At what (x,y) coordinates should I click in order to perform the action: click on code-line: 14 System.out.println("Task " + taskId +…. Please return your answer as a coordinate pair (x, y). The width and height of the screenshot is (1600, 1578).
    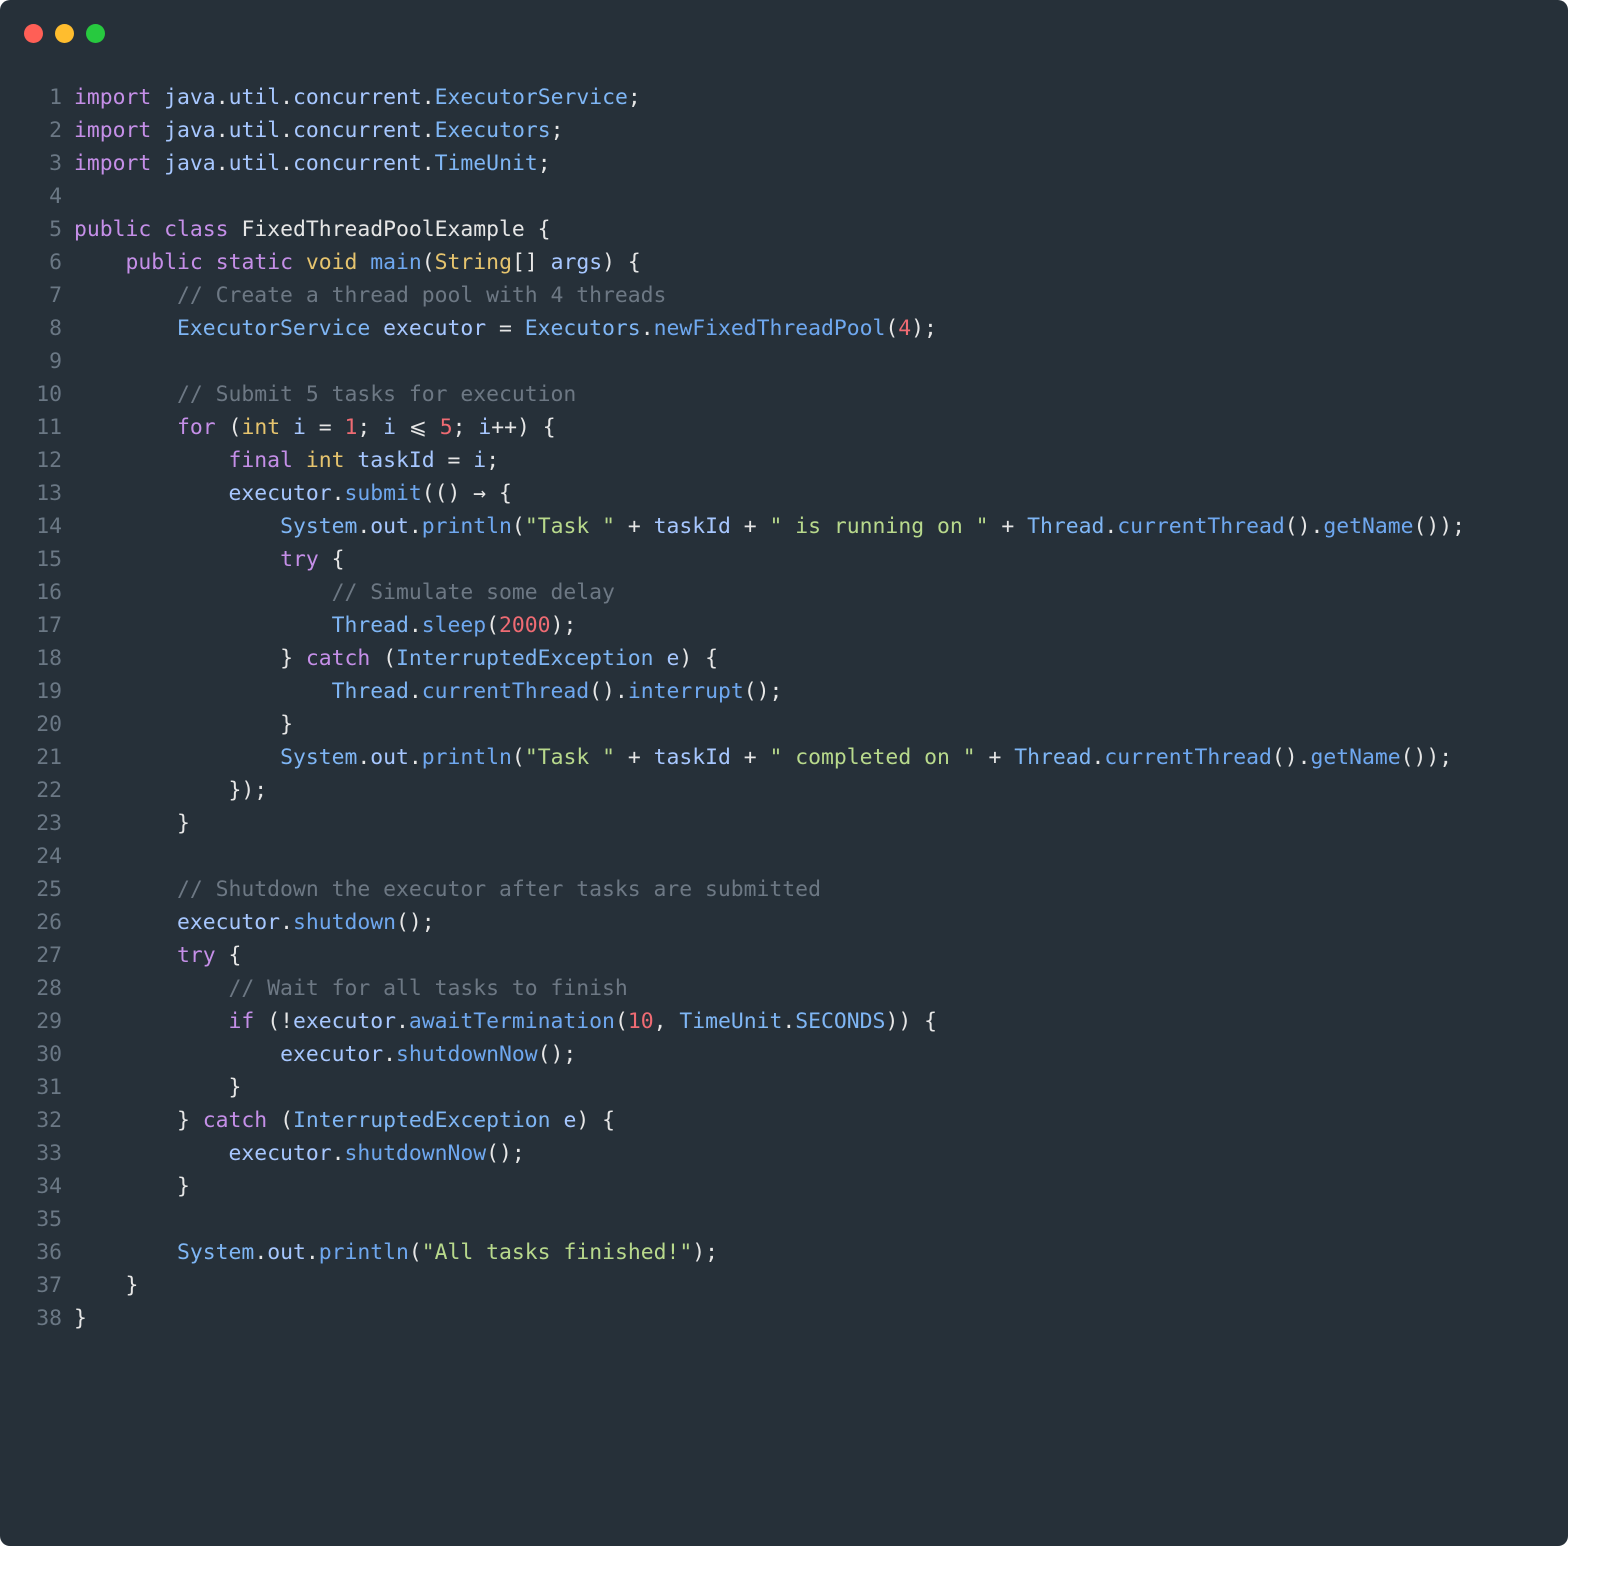
    Looking at the image, I should click on (732, 526).